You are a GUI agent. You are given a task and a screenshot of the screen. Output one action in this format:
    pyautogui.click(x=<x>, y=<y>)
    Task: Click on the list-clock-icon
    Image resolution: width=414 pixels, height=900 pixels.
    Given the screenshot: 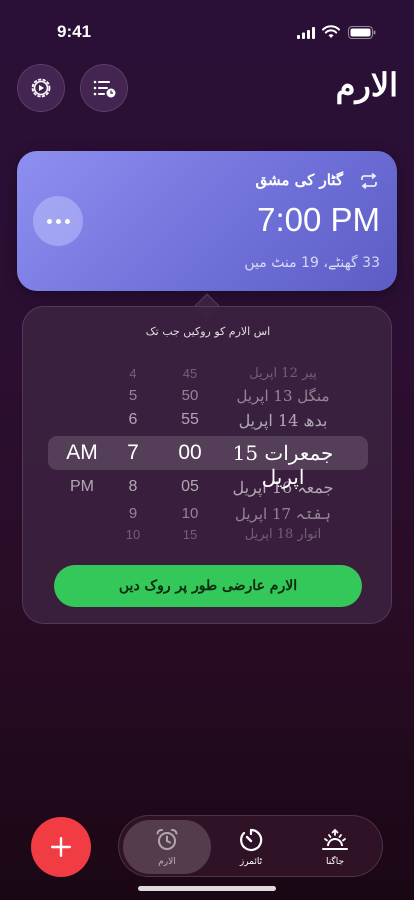 What is the action you would take?
    pyautogui.click(x=104, y=89)
    